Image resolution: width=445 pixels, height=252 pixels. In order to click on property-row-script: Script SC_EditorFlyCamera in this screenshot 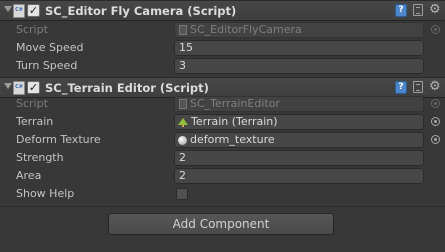, I will do `click(222, 30)`.